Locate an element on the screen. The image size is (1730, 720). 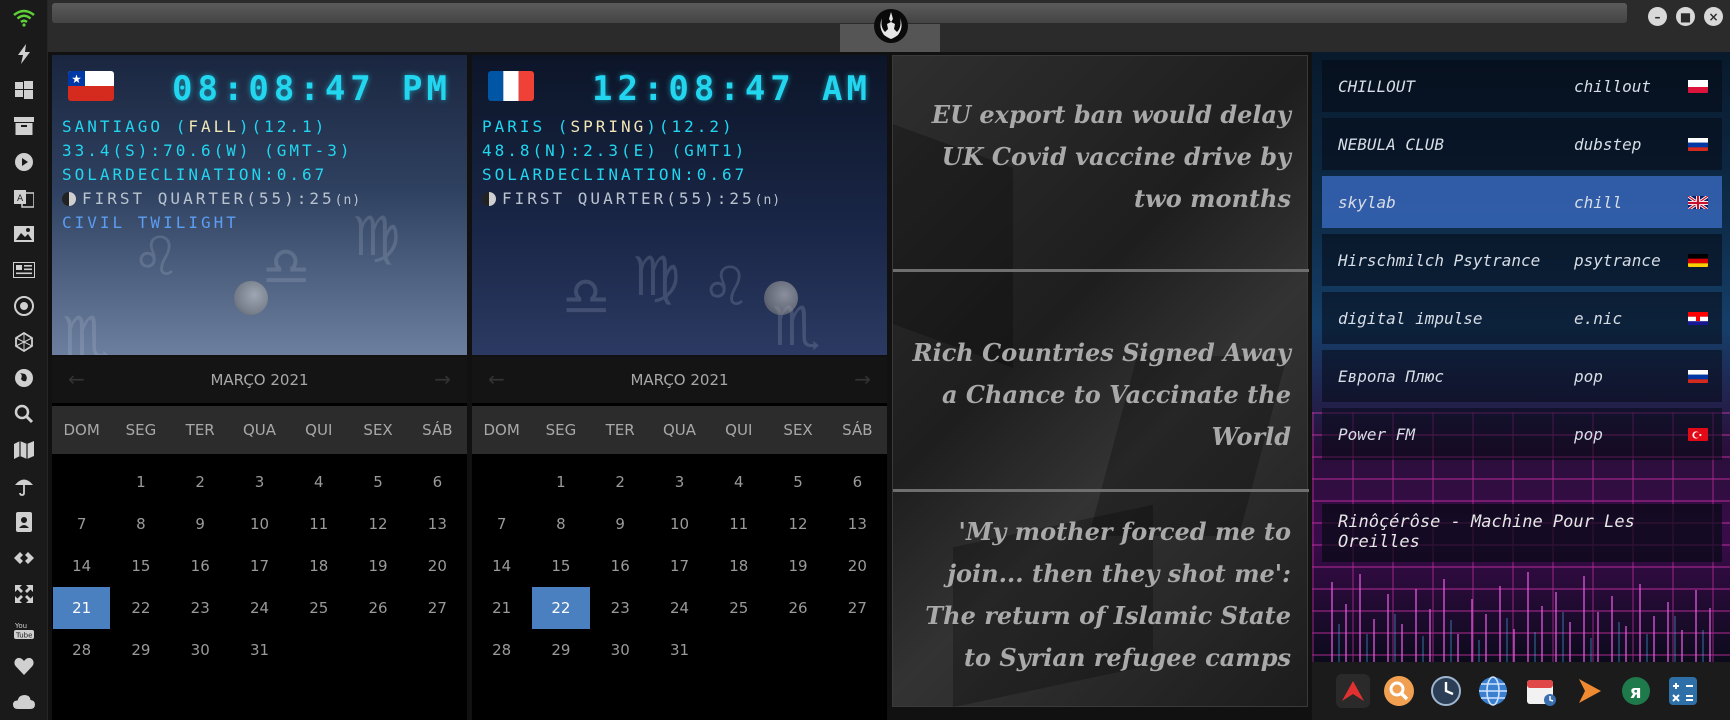
radio-station-row: Power FM pop is located at coordinates (1522, 434).